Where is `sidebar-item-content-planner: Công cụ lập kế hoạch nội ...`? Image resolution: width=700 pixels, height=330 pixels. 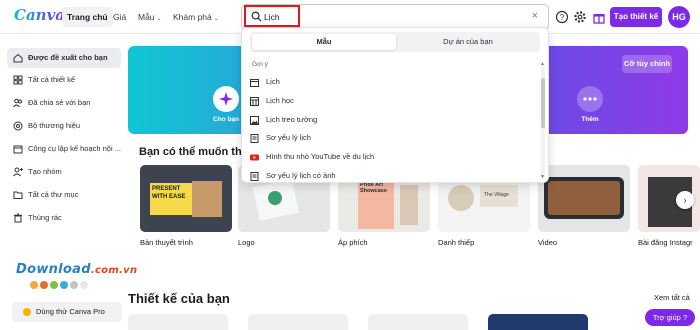 sidebar-item-content-planner: Công cụ lập kế hoạch nội ... is located at coordinates (64, 149).